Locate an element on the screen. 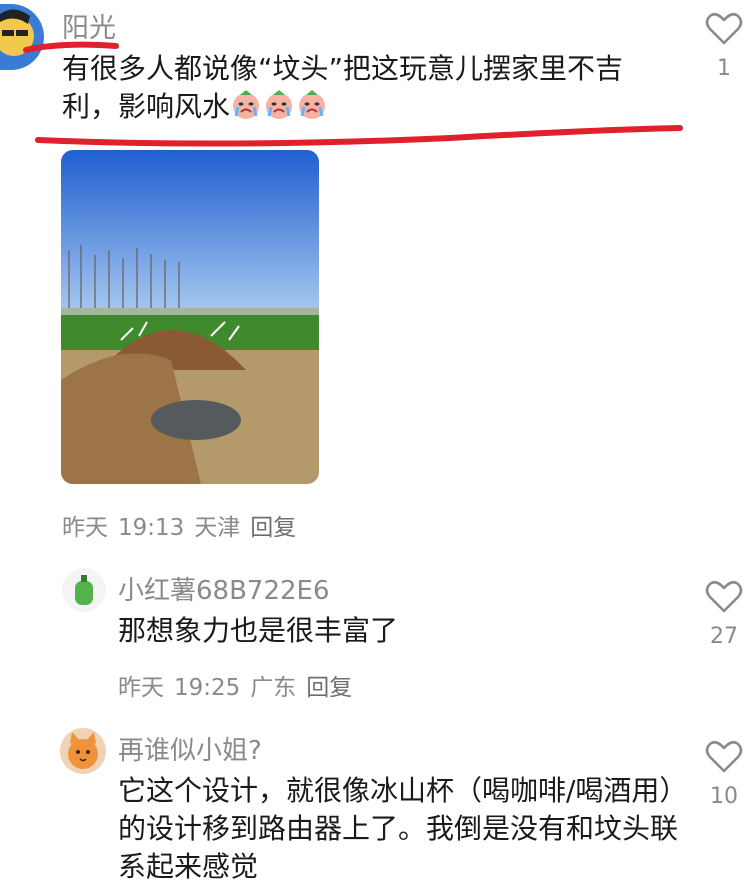  like-button: 27 is located at coordinates (720, 614).